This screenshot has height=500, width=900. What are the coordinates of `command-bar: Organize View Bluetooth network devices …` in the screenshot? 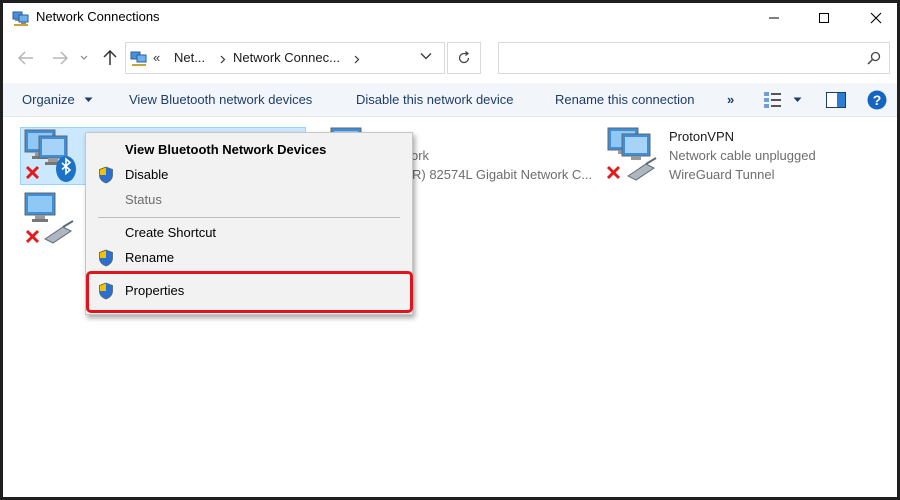 It's located at (450, 100).